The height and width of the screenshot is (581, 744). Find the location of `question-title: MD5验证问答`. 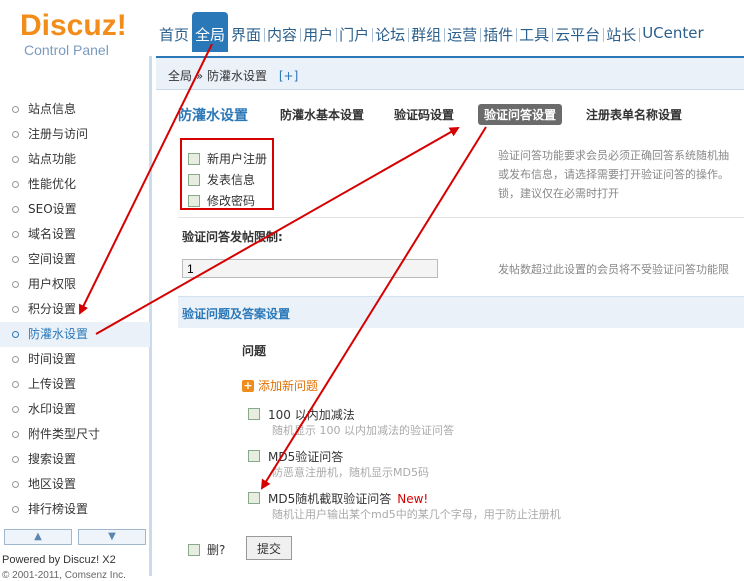

question-title: MD5验证问答 is located at coordinates (306, 457).